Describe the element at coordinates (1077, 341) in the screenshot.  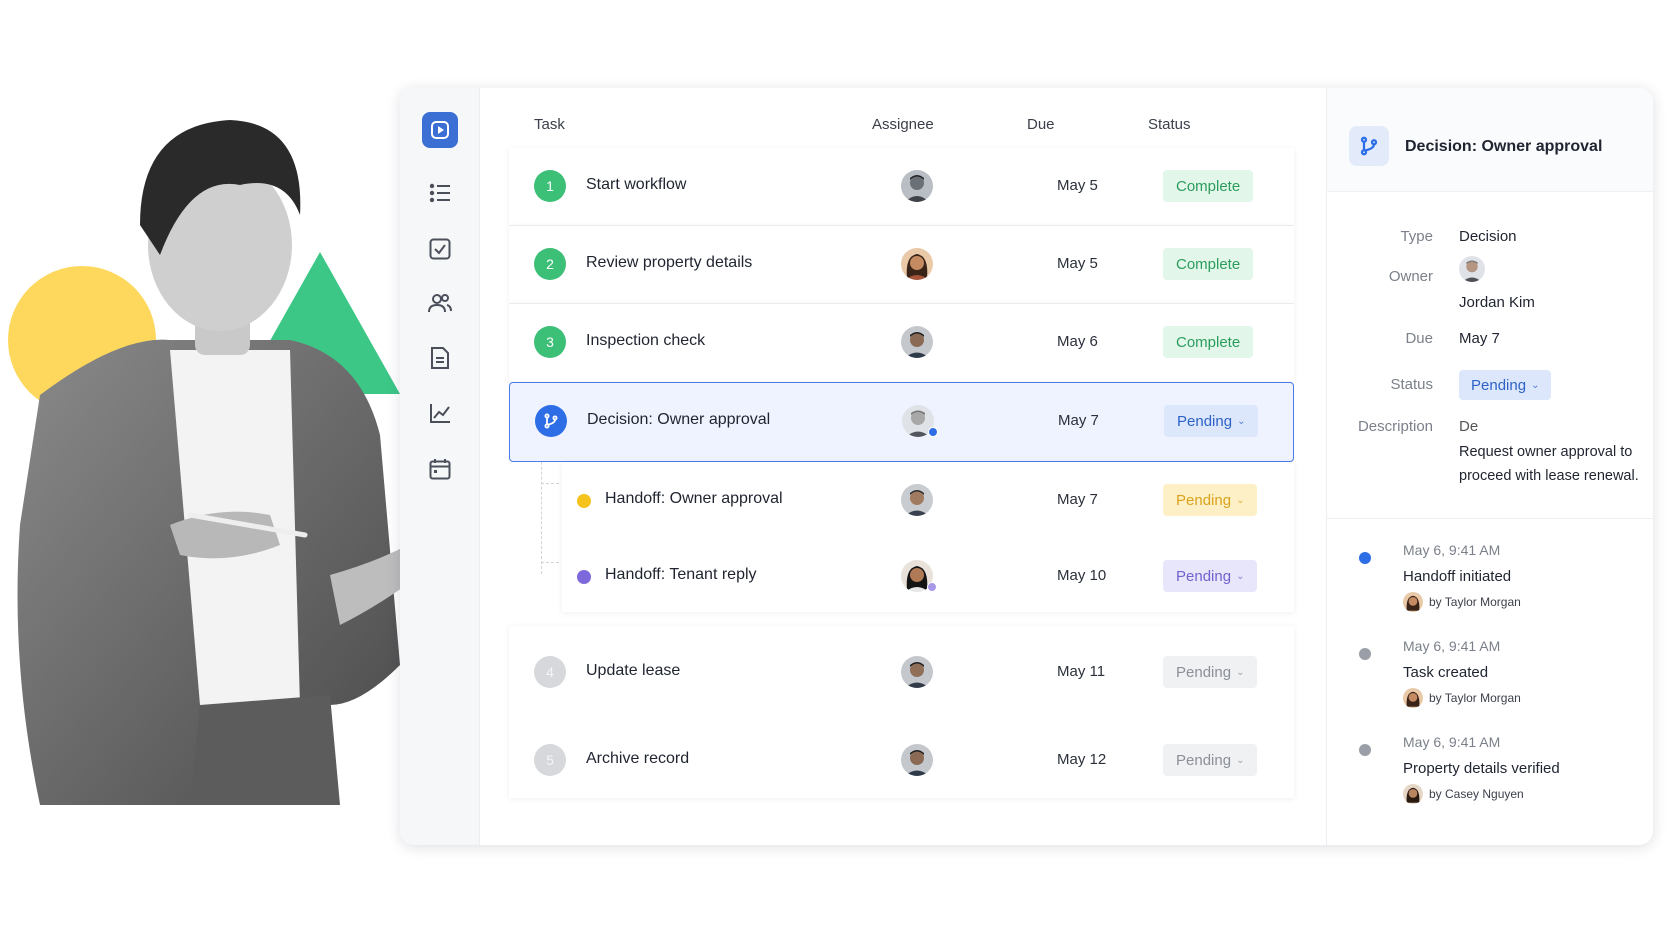
I see `due-date: May 6` at that location.